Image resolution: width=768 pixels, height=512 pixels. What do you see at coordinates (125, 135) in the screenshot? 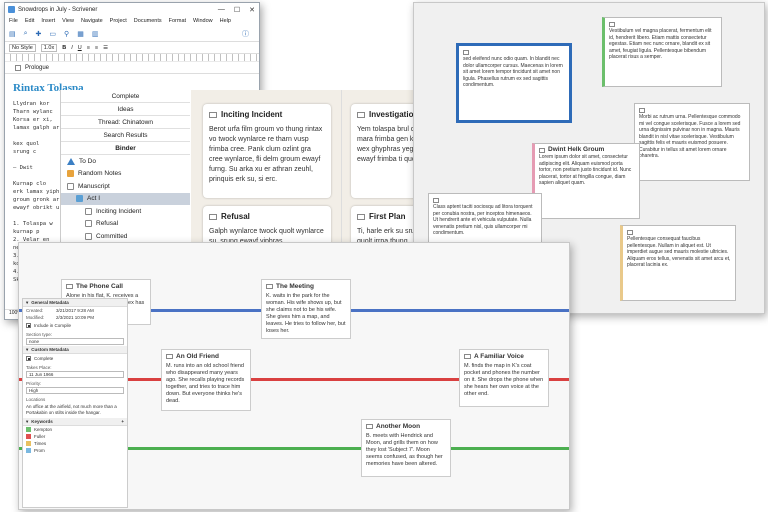
I see `binder-mode-search: Search Results` at bounding box center [125, 135].